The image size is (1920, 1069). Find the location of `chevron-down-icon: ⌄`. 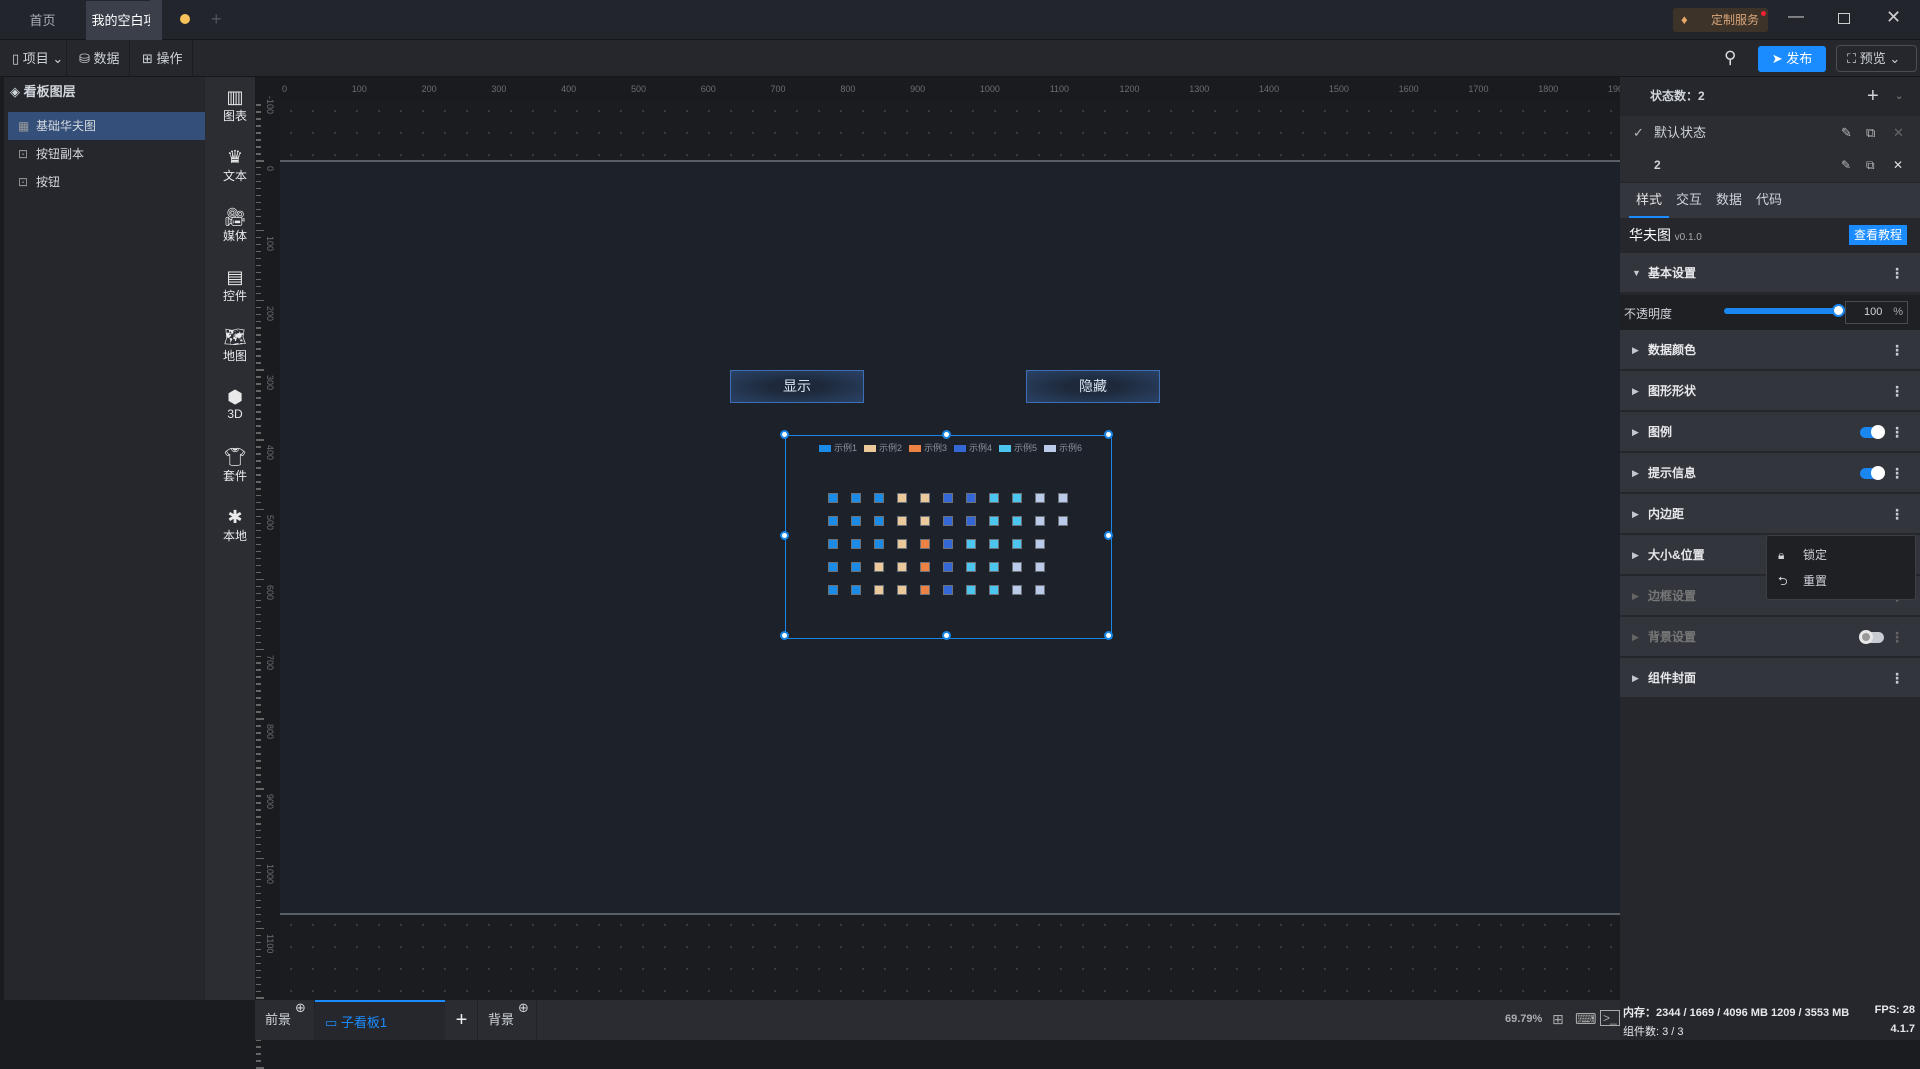

chevron-down-icon: ⌄ is located at coordinates (1899, 96).